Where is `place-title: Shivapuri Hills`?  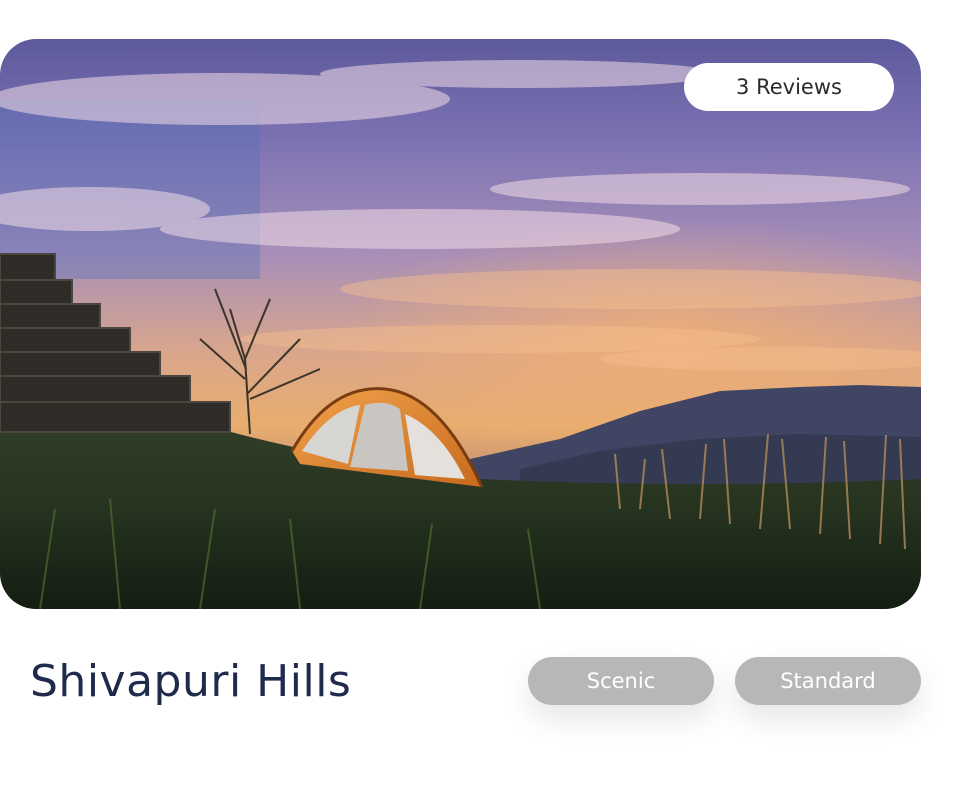
place-title: Shivapuri Hills is located at coordinates (191, 681).